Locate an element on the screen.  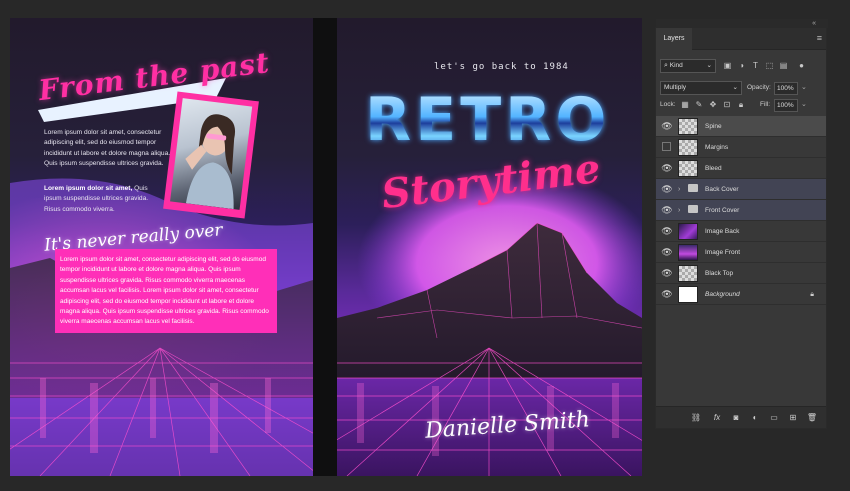
tab-layers: Layers is located at coordinates (674, 39).